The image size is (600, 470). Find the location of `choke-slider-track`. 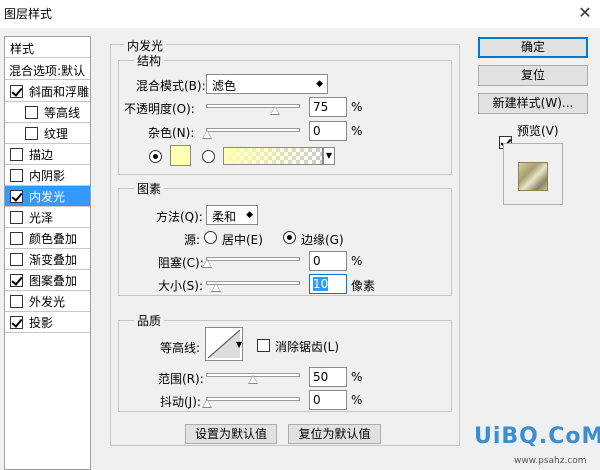

choke-slider-track is located at coordinates (253, 259).